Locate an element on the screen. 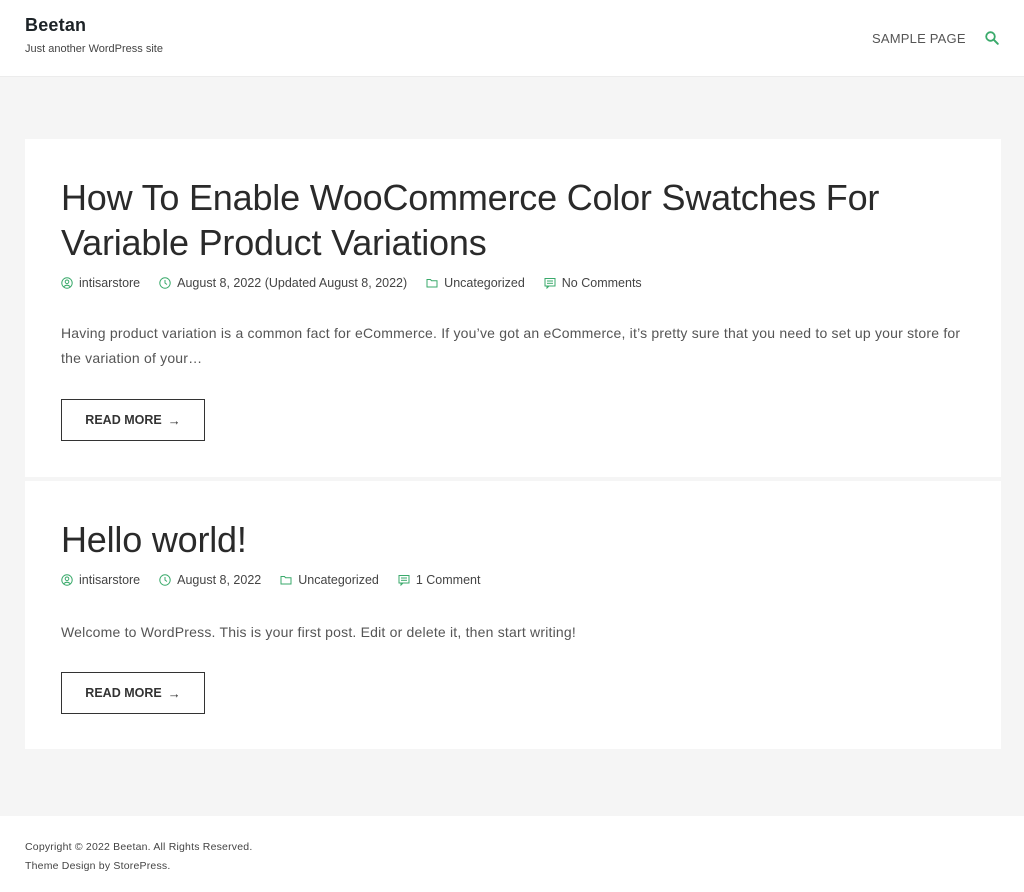 The width and height of the screenshot is (1024, 892). search-icon is located at coordinates (992, 38).